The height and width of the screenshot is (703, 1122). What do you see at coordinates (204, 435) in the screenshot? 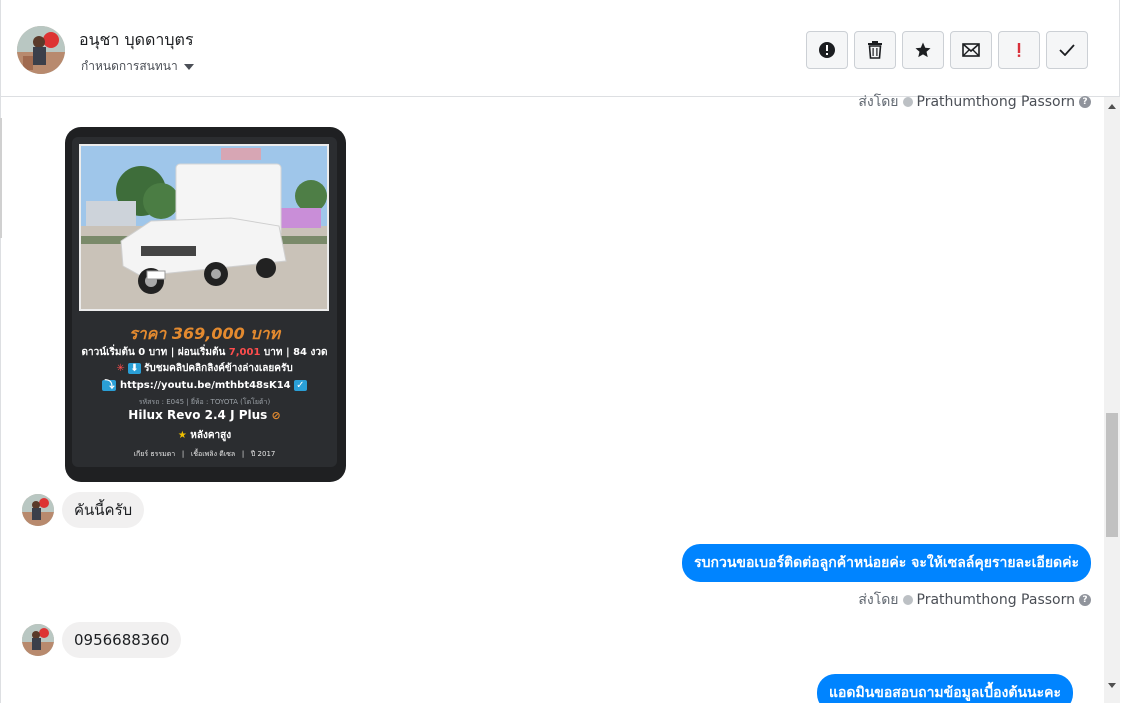
I see `car-feature: ★ หลังคาสูง` at bounding box center [204, 435].